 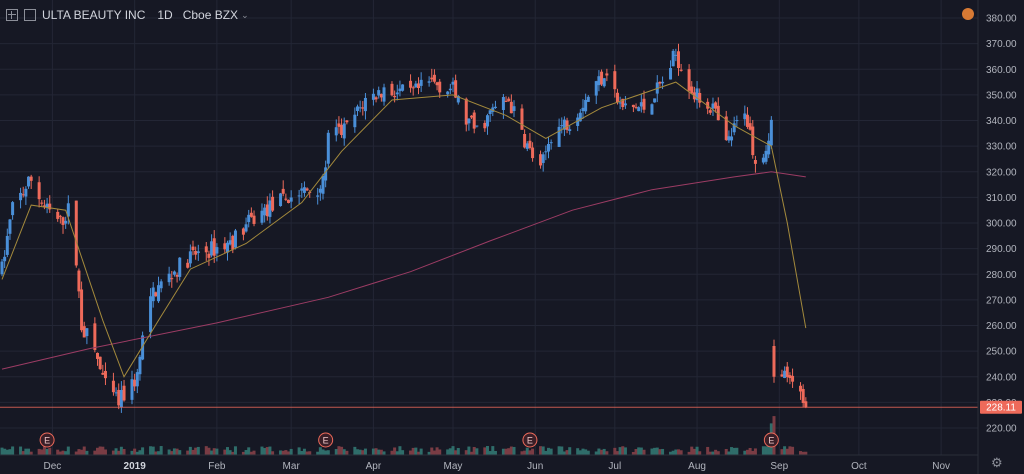 I want to click on interval-label: 1D, so click(x=164, y=15).